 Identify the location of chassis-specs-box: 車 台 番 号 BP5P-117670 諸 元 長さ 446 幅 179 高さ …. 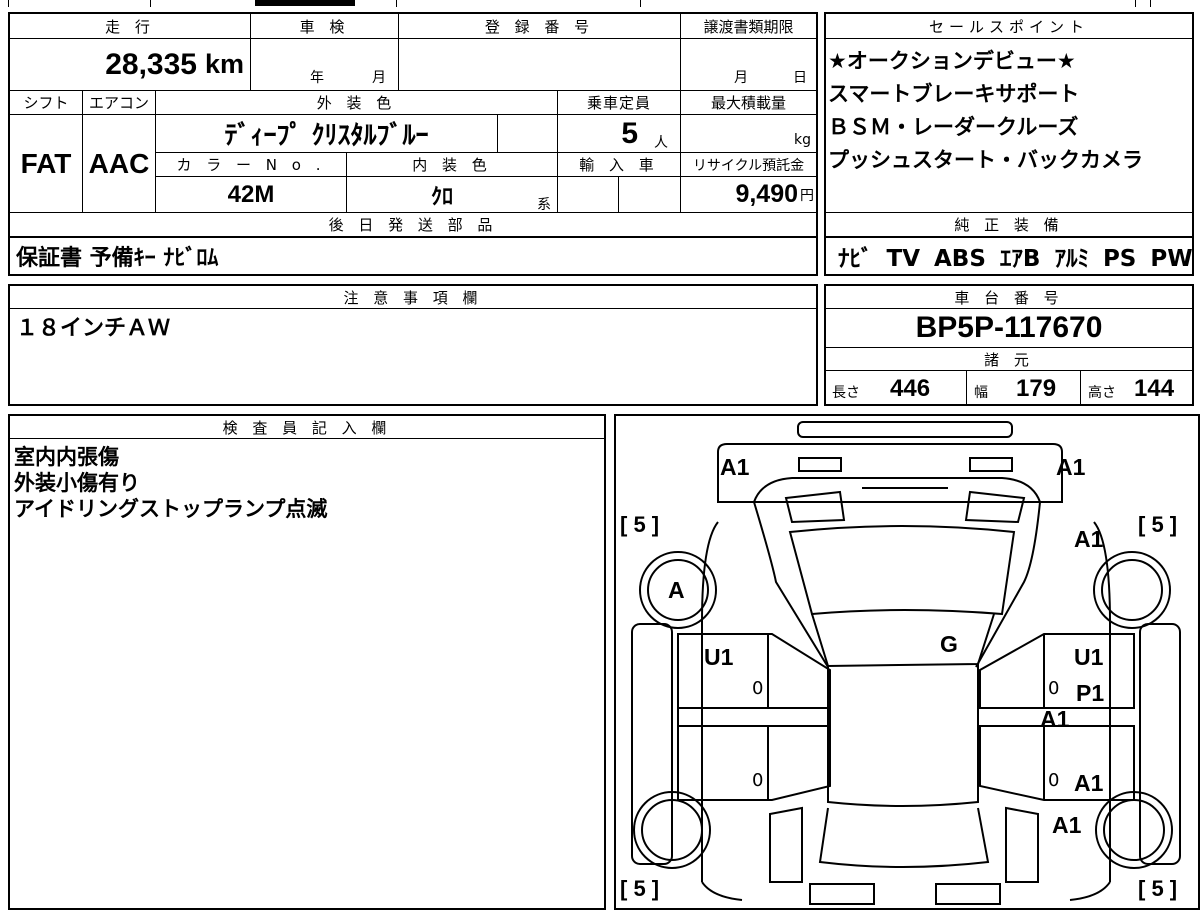
(1009, 345).